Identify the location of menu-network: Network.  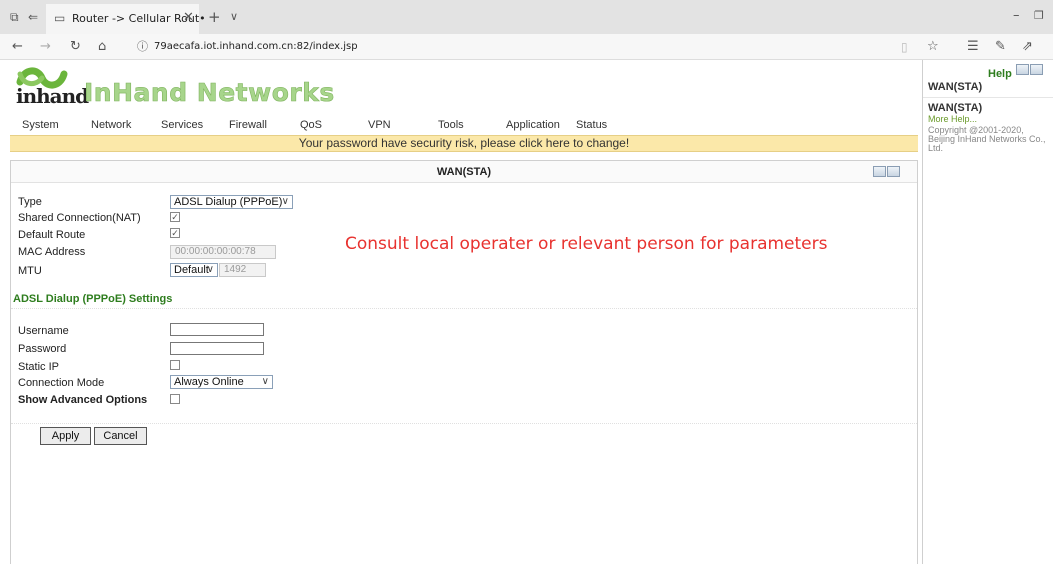
(111, 125).